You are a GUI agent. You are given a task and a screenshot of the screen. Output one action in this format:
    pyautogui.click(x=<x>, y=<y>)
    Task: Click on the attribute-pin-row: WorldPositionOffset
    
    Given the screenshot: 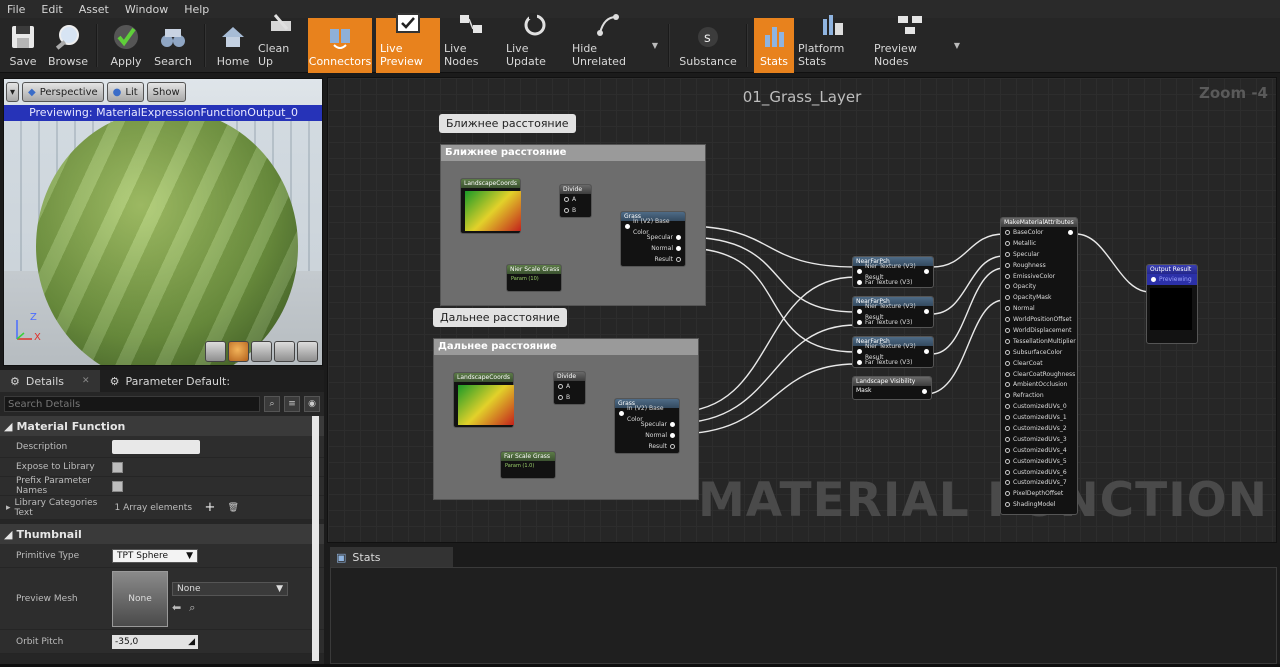 What is the action you would take?
    pyautogui.click(x=1039, y=319)
    